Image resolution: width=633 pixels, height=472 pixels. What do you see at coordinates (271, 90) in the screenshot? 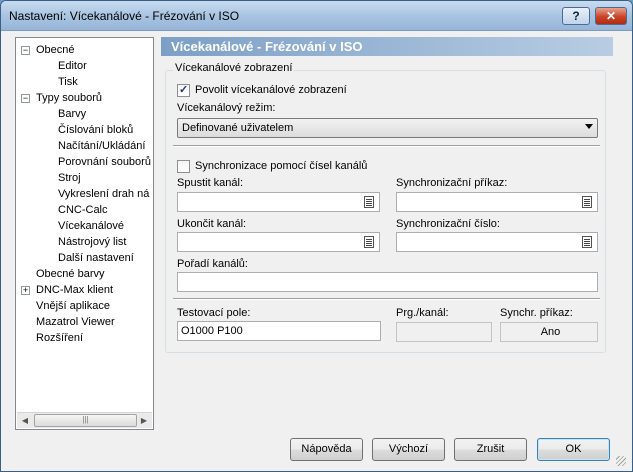
I see `enable-multichannel-label: Povolit vícekanálové zobrazení` at bounding box center [271, 90].